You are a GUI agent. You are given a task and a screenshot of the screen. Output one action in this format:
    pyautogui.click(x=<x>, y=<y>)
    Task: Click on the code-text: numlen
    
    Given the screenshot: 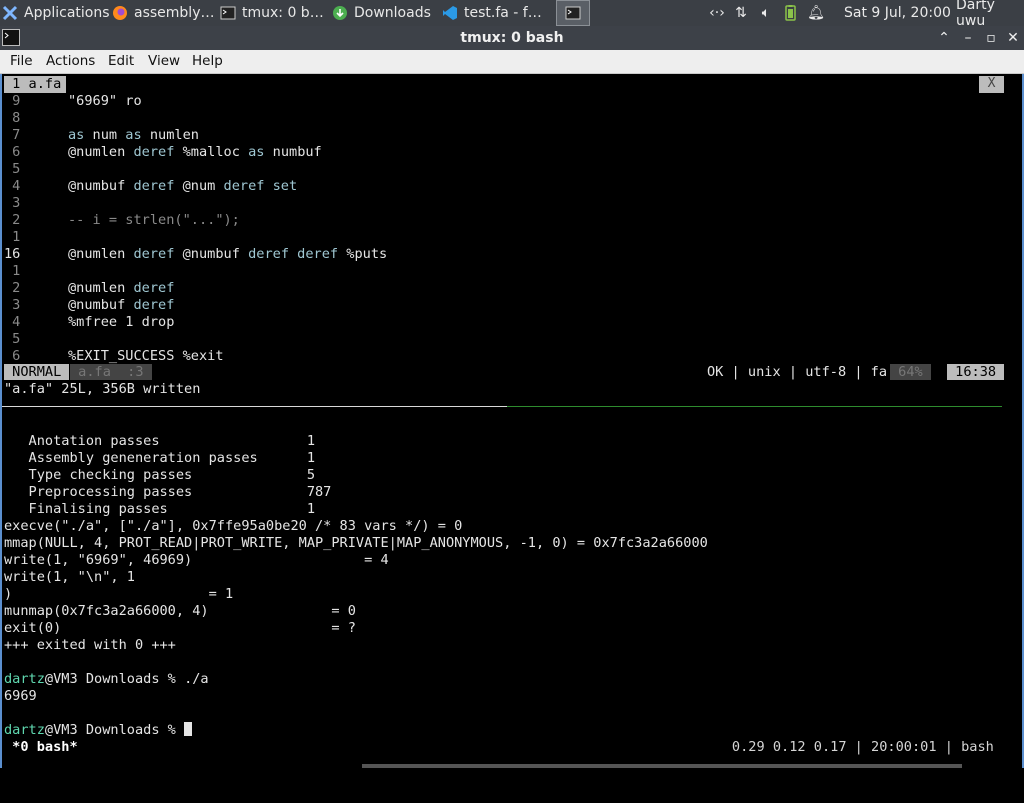 What is the action you would take?
    pyautogui.click(x=170, y=135)
    